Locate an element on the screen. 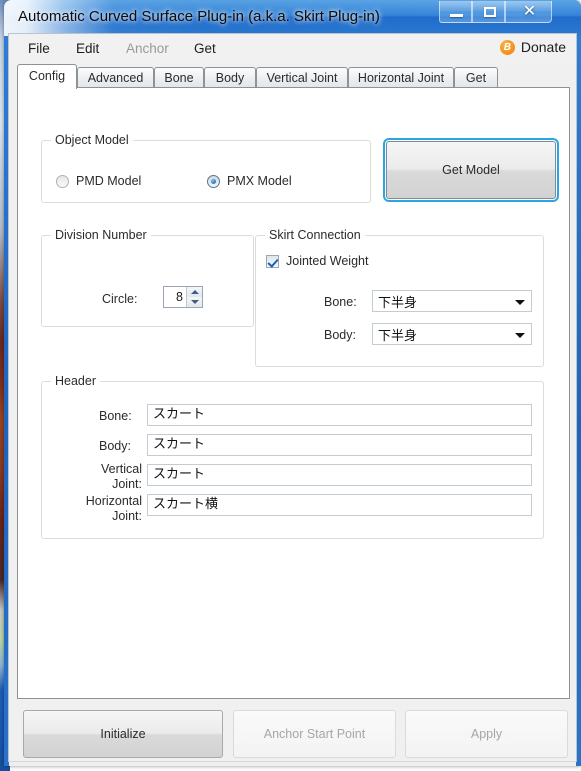 This screenshot has width=581, height=771. anchor-start-point-button: Anchor Start Point is located at coordinates (314, 734).